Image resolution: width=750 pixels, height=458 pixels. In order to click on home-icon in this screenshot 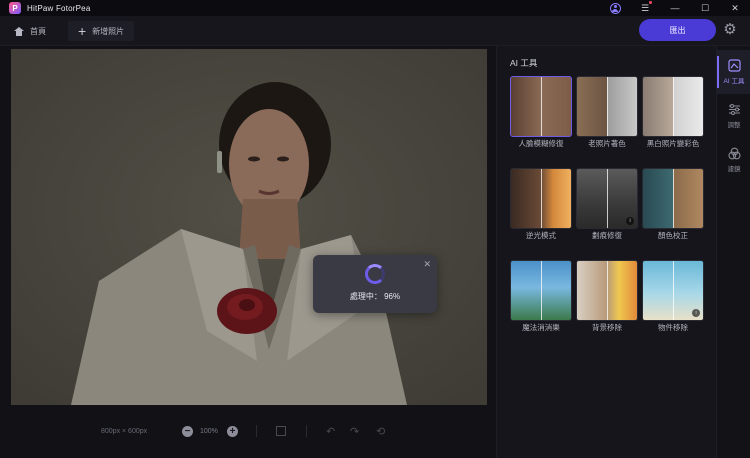, I will do `click(19, 31)`.